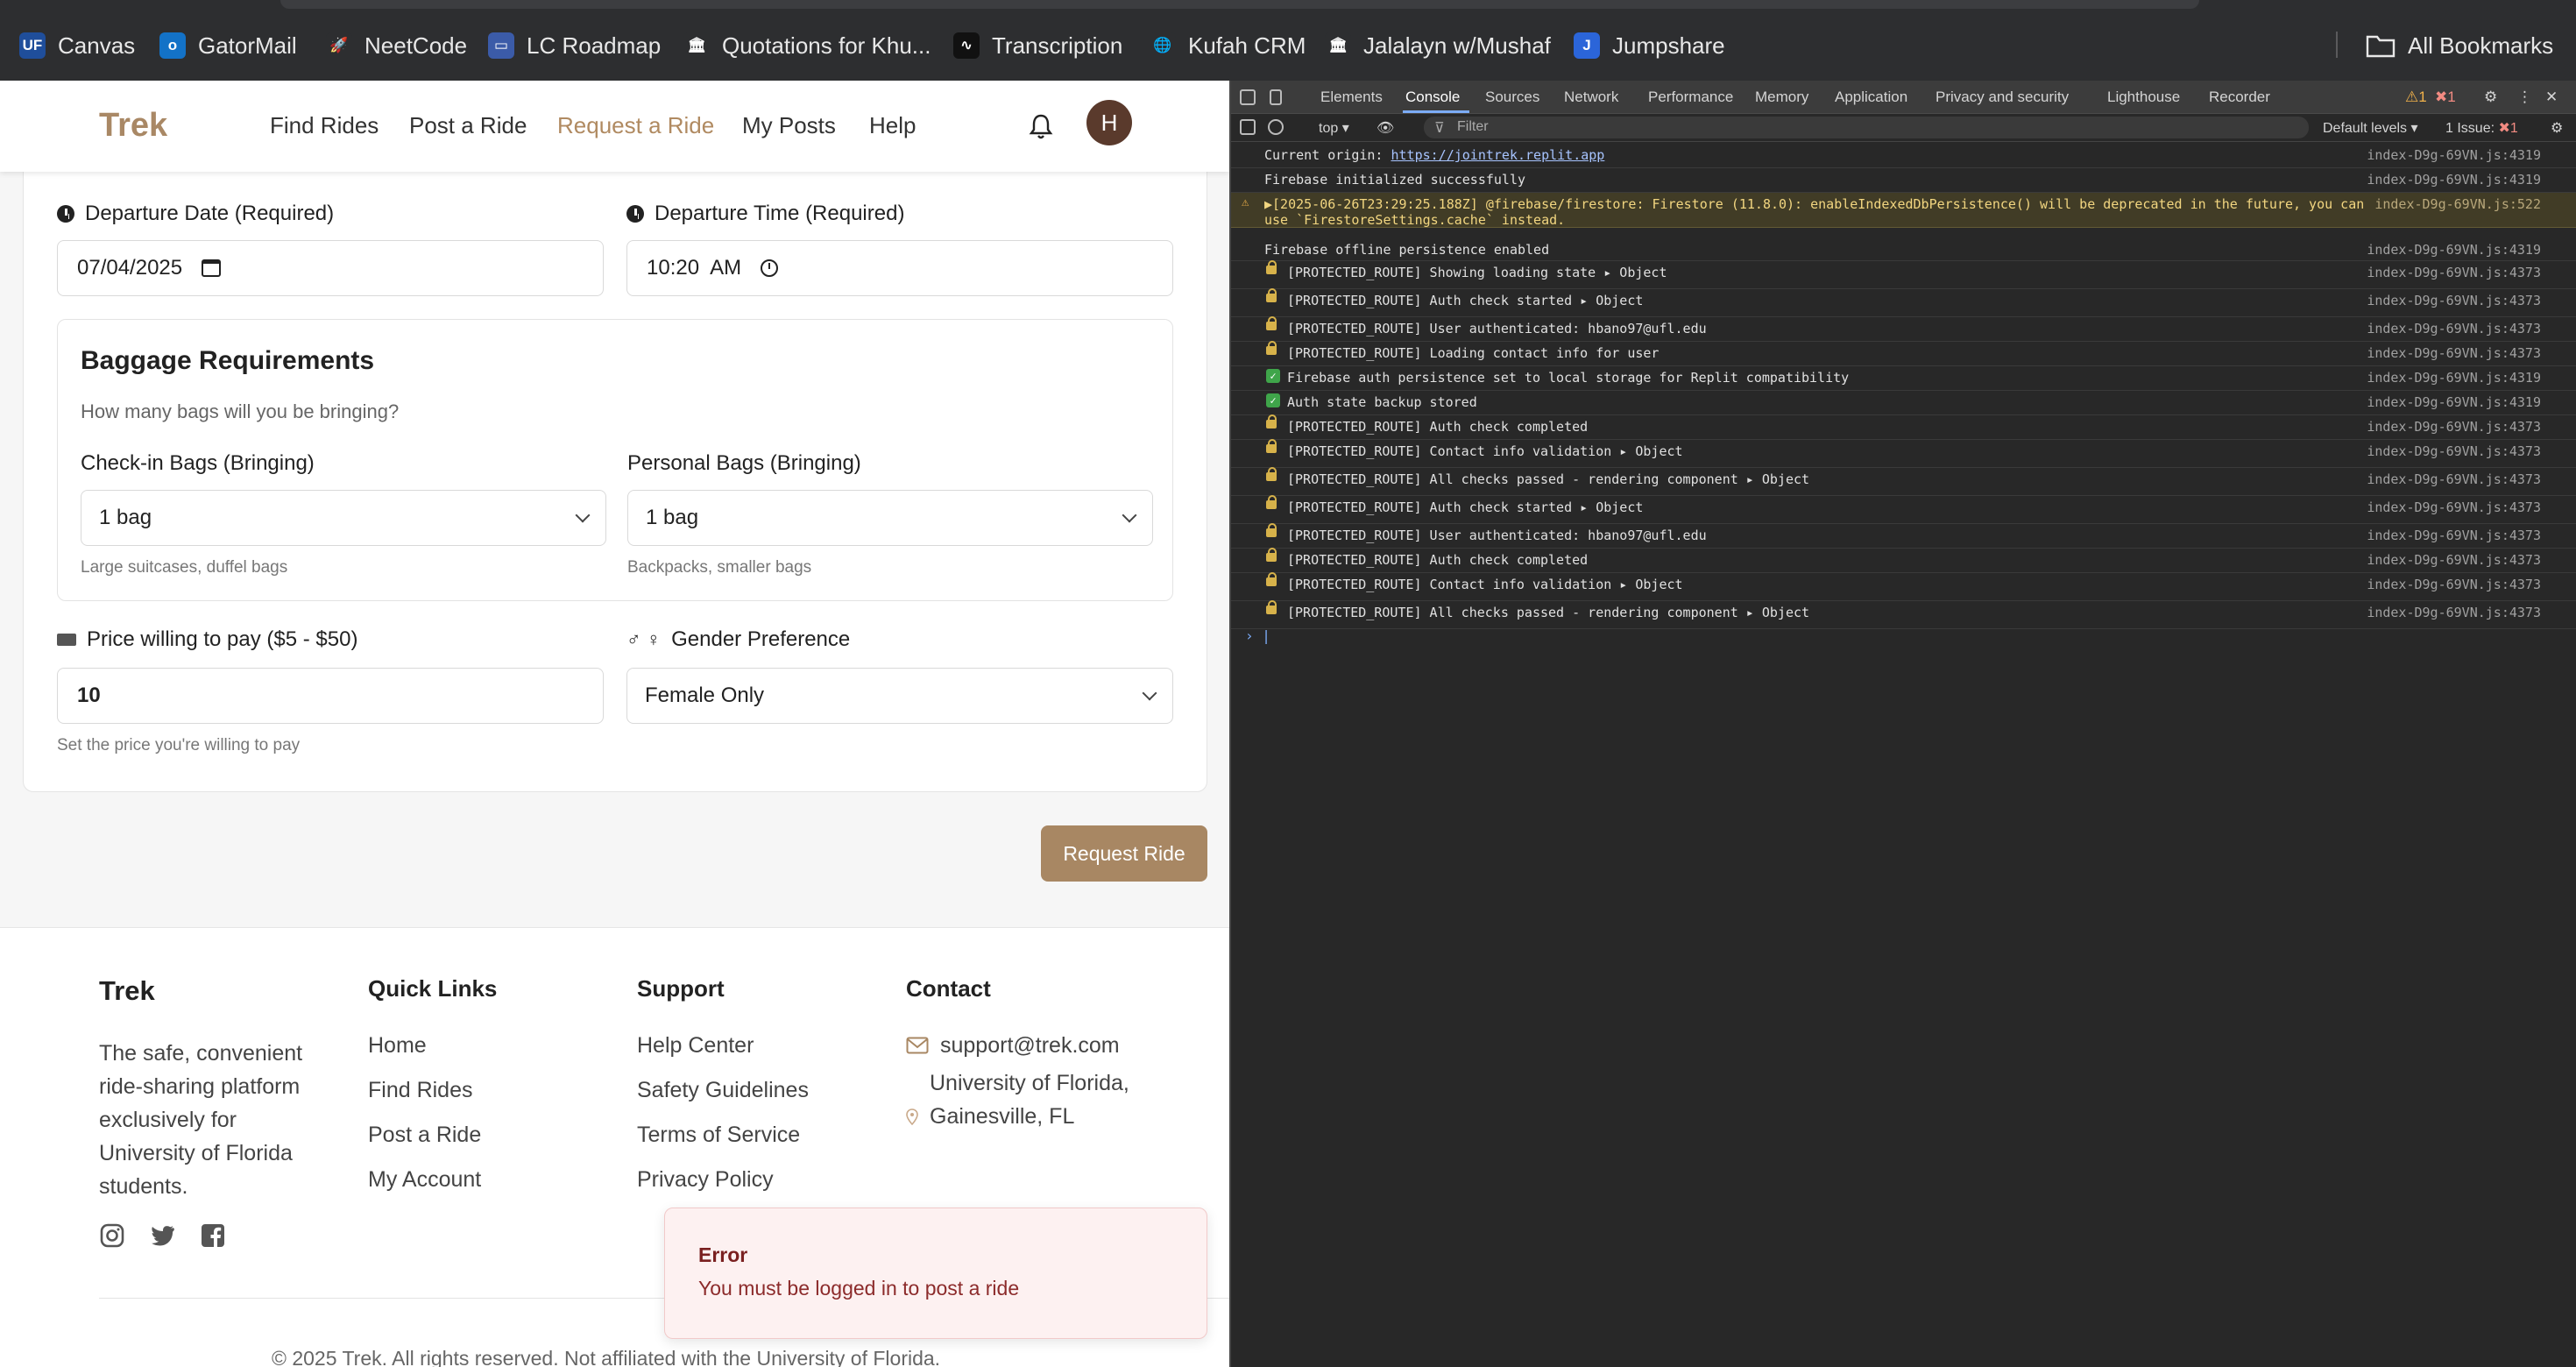  Describe the element at coordinates (1109, 122) in the screenshot. I see `user-avatar: H` at that location.